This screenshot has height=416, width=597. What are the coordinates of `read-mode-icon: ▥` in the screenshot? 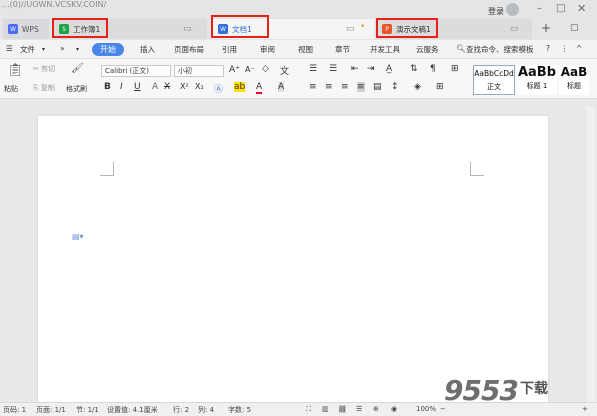 It's located at (325, 409).